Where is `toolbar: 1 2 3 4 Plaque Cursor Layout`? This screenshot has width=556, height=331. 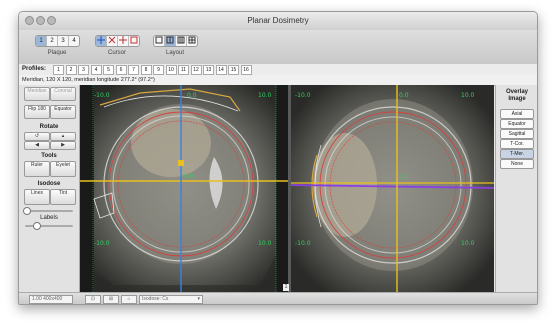 toolbar: 1 2 3 4 Plaque Cursor Layout is located at coordinates (278, 47).